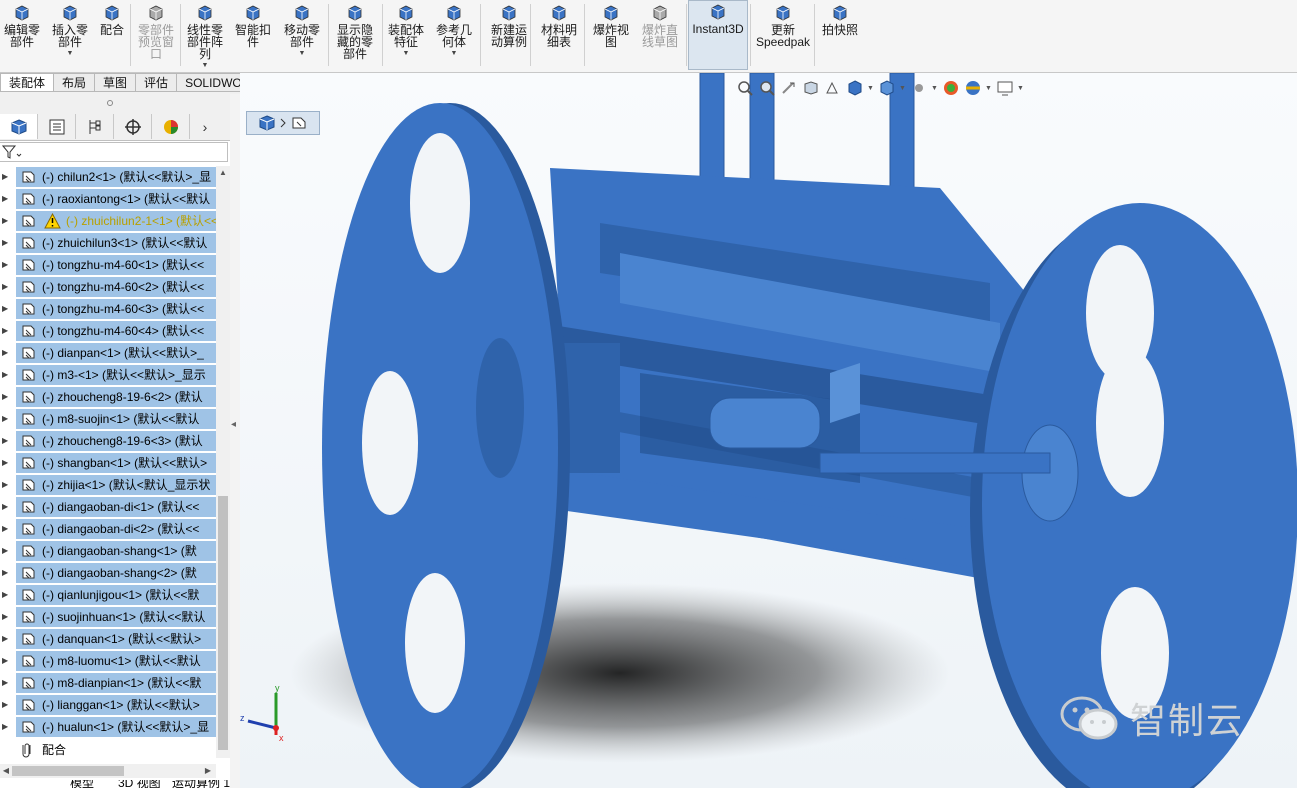  Describe the element at coordinates (171, 126) in the screenshot. I see `display-manager-tab` at that location.